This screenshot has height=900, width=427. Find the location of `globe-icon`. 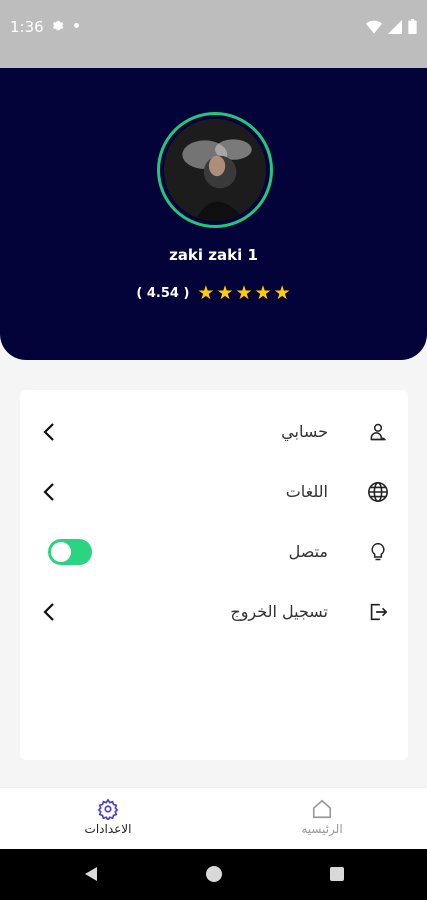

globe-icon is located at coordinates (378, 492).